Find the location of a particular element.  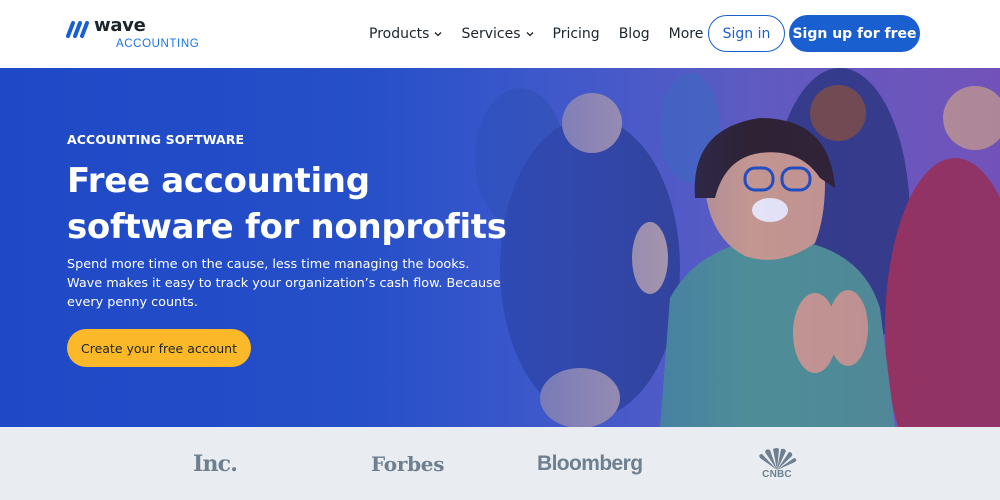

forbes-logo: Forbes is located at coordinates (408, 463).